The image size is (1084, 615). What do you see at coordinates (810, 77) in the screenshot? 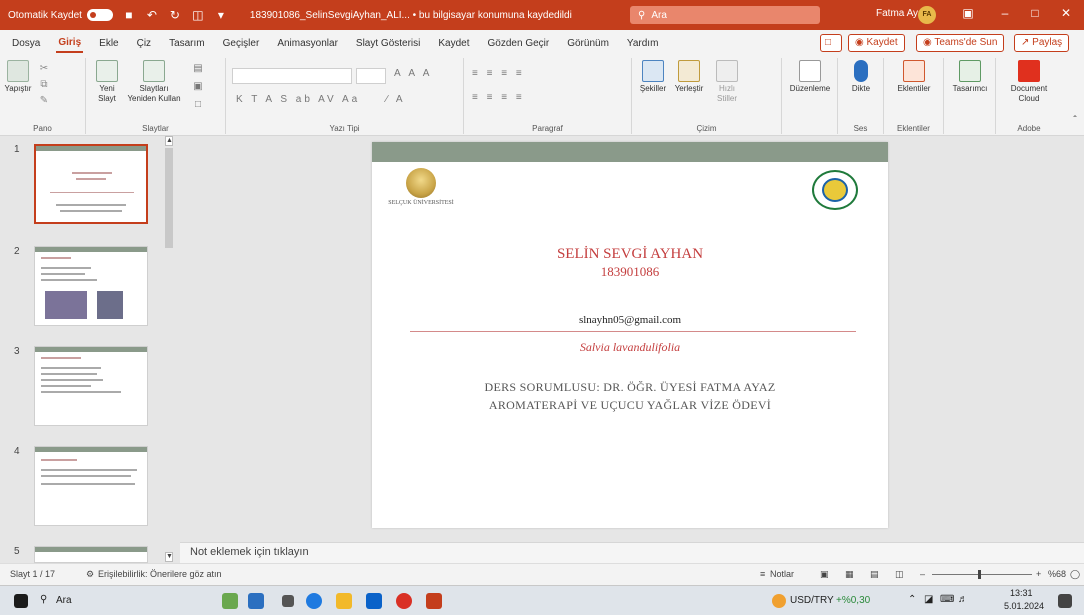
I see `editing-button: Düzenleme` at bounding box center [810, 77].